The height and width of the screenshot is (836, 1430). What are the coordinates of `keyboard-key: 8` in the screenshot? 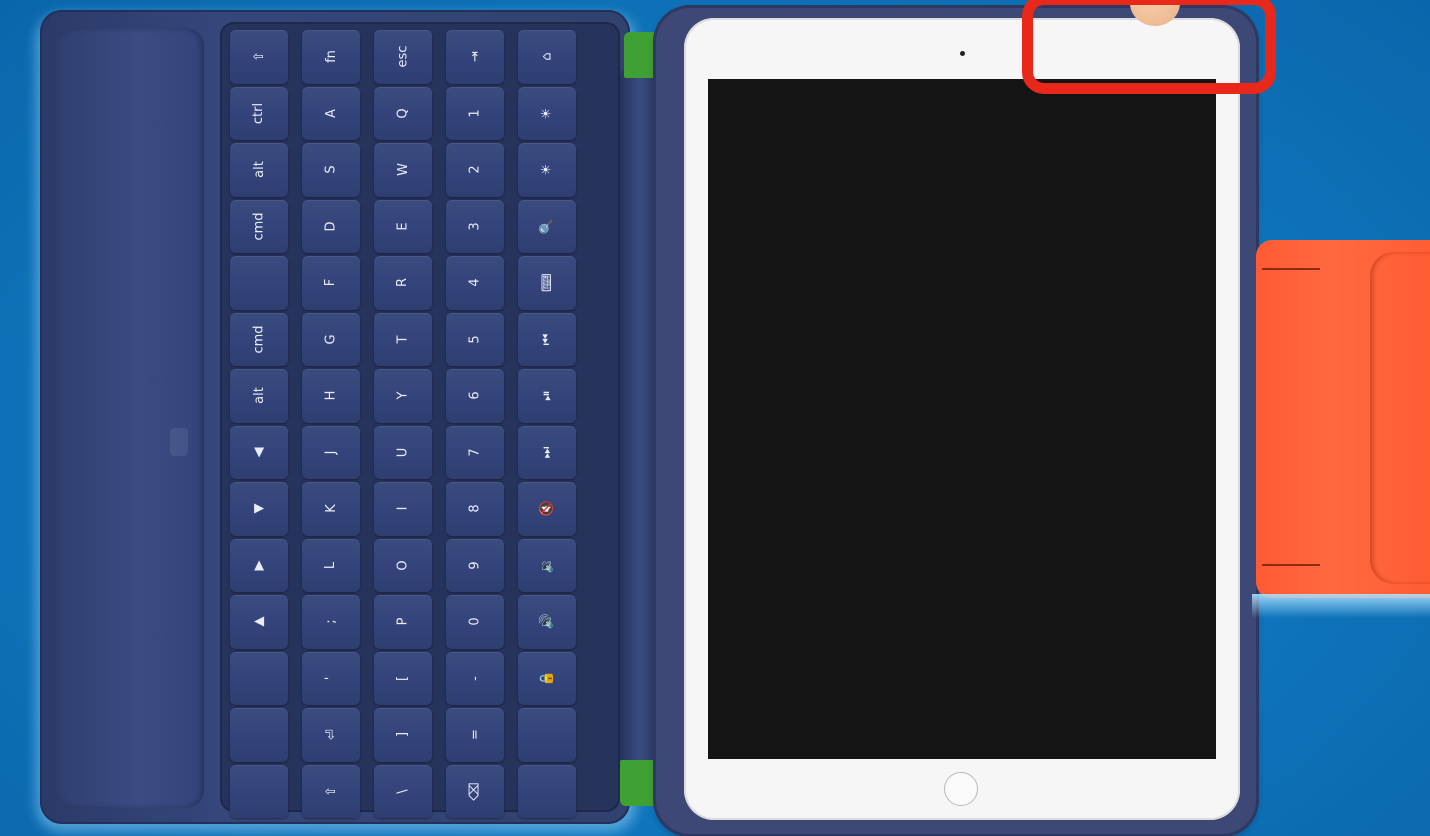 It's located at (475, 509).